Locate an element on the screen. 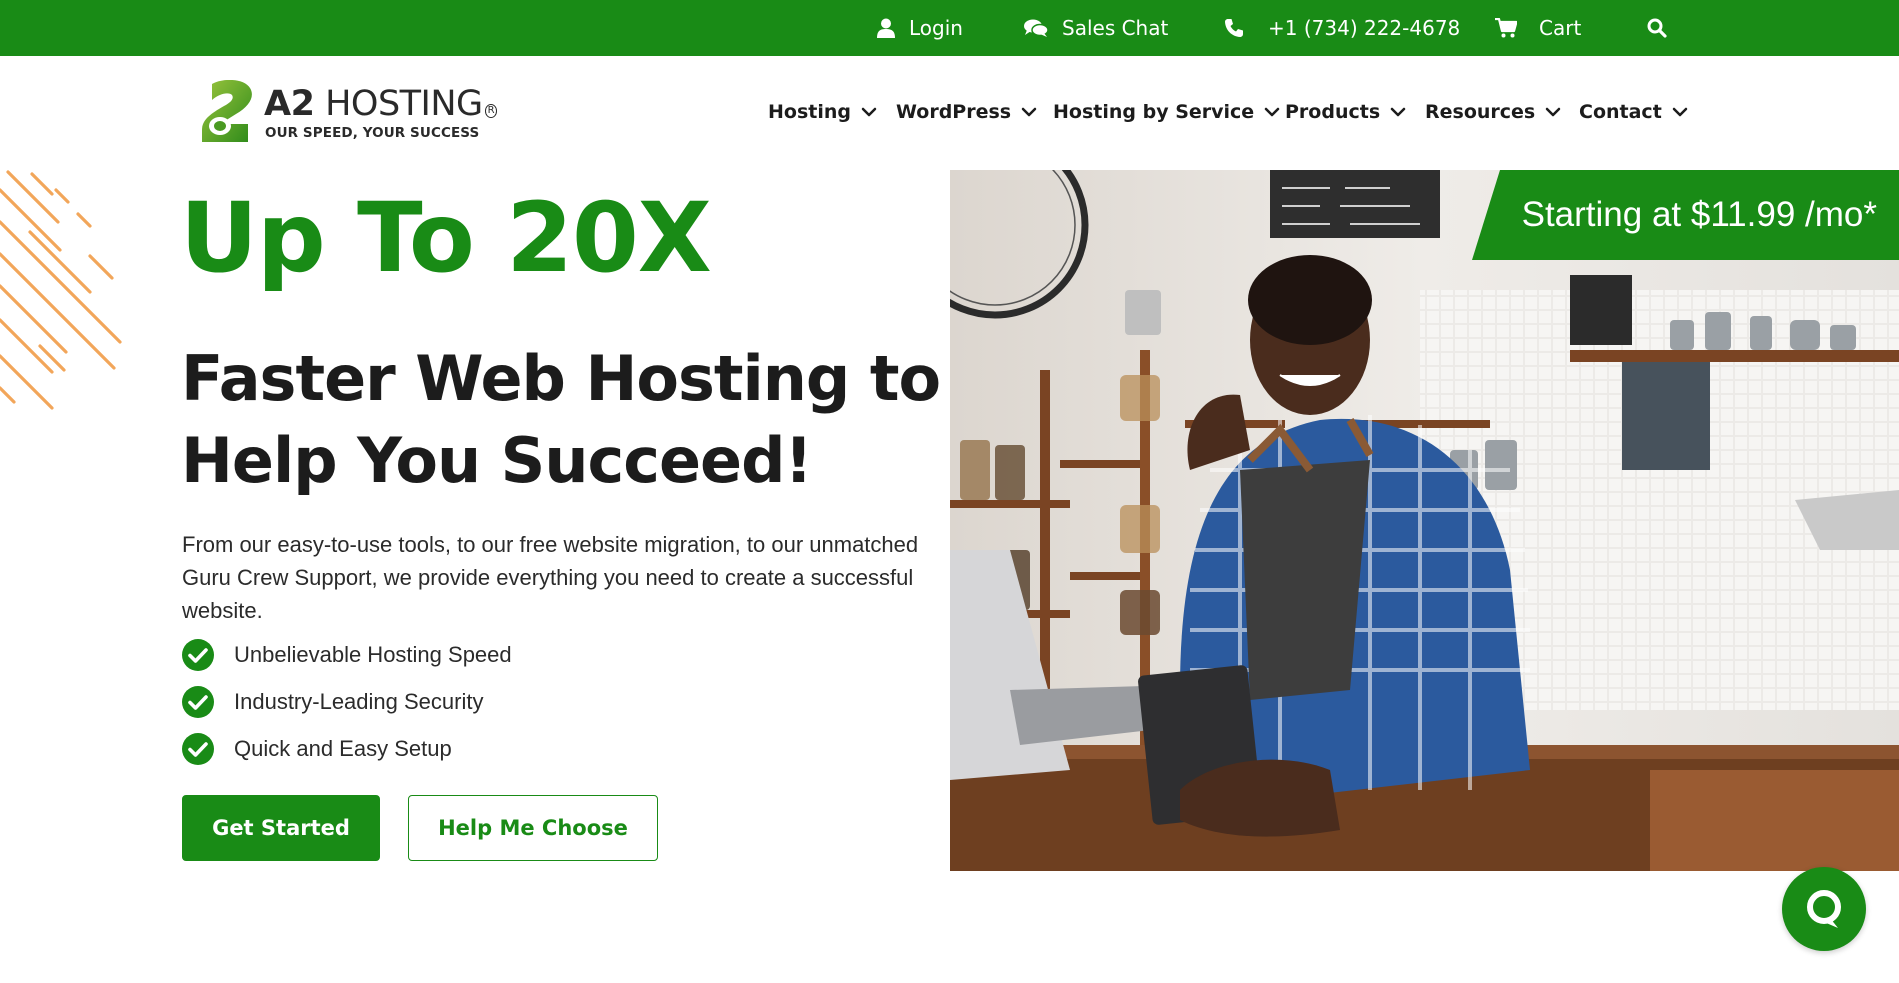 This screenshot has width=1899, height=983. feature-label: Industry-Leading Security is located at coordinates (359, 701).